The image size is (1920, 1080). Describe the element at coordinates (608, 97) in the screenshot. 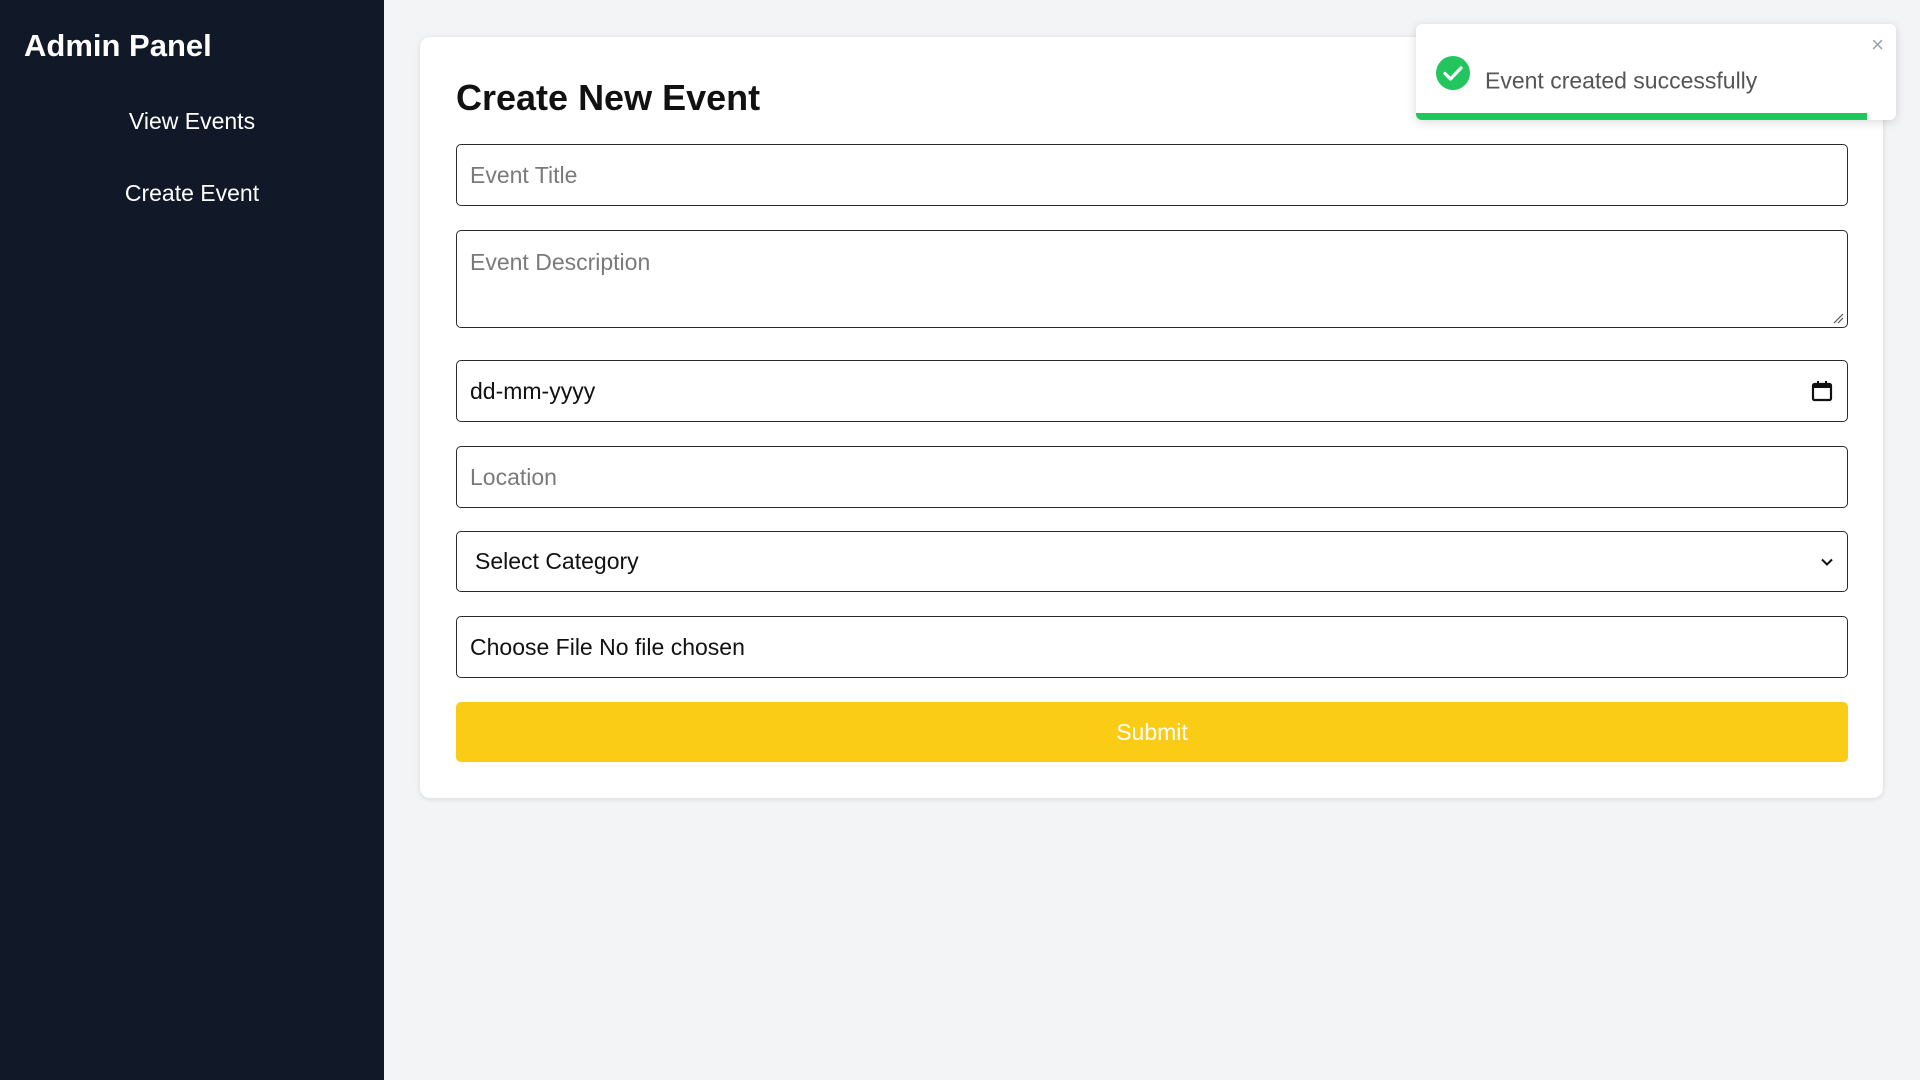

I see `page-title: Create New Event` at that location.